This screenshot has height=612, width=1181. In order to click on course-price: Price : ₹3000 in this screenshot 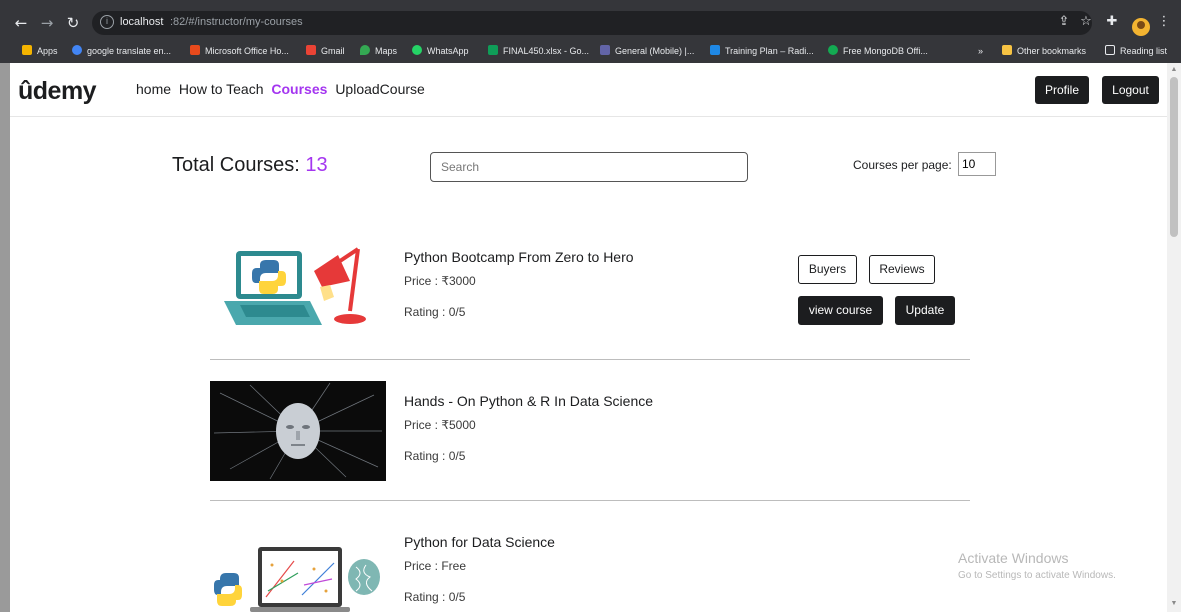, I will do `click(440, 281)`.